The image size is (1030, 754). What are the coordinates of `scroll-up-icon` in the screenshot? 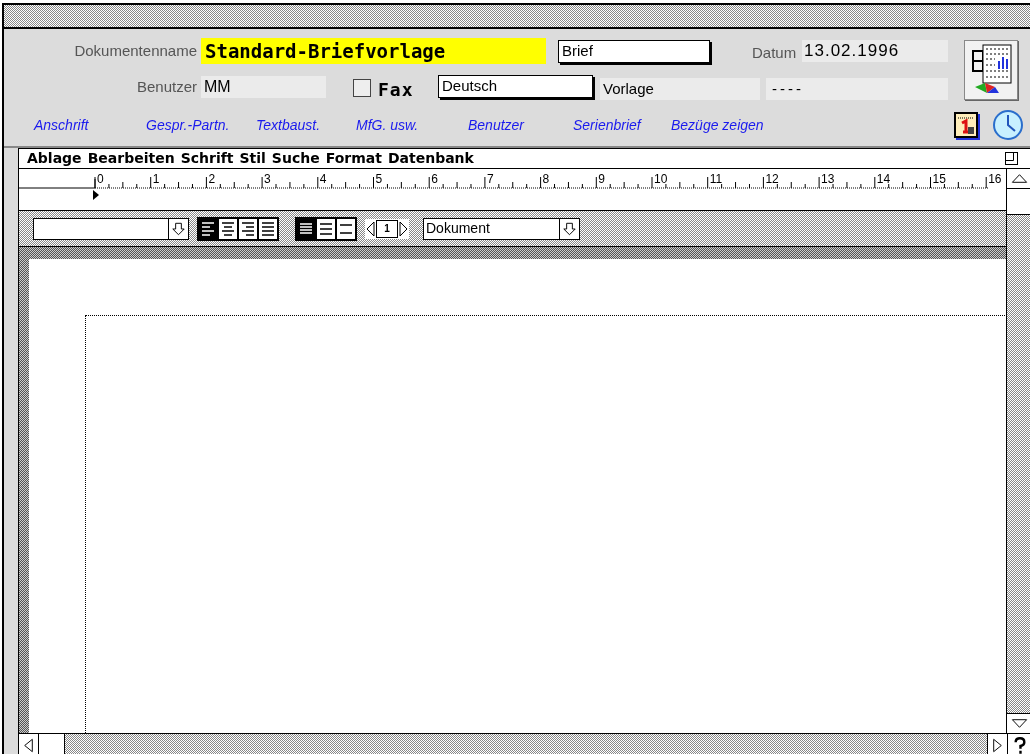 It's located at (1018, 179).